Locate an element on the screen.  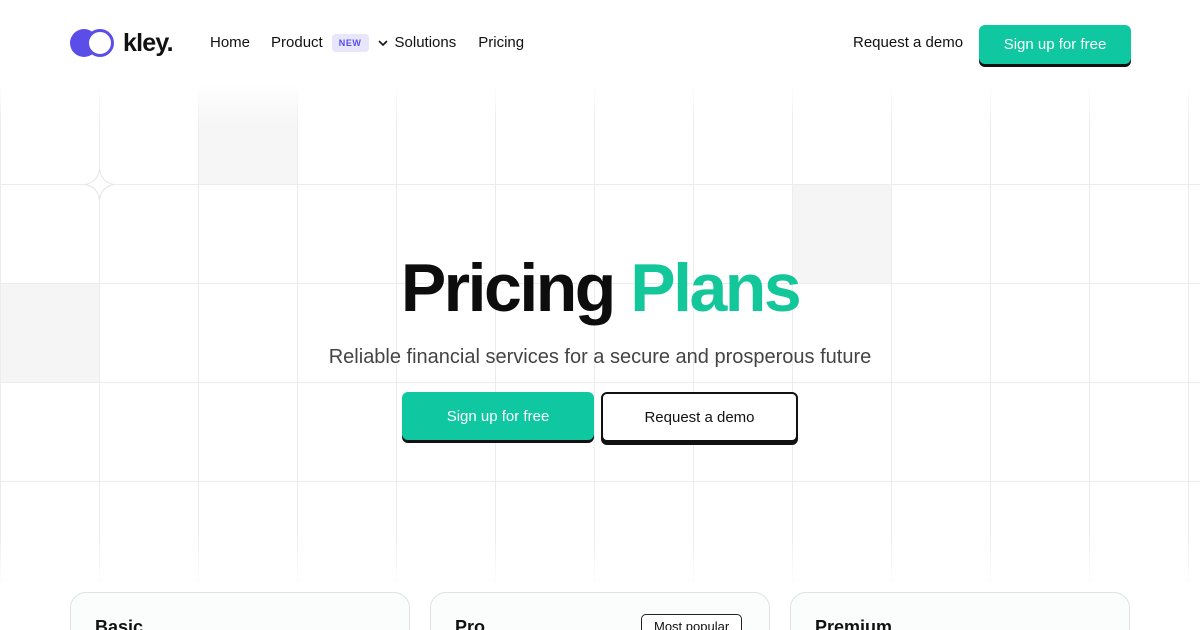
plan-card-premium: Premium is located at coordinates (960, 611).